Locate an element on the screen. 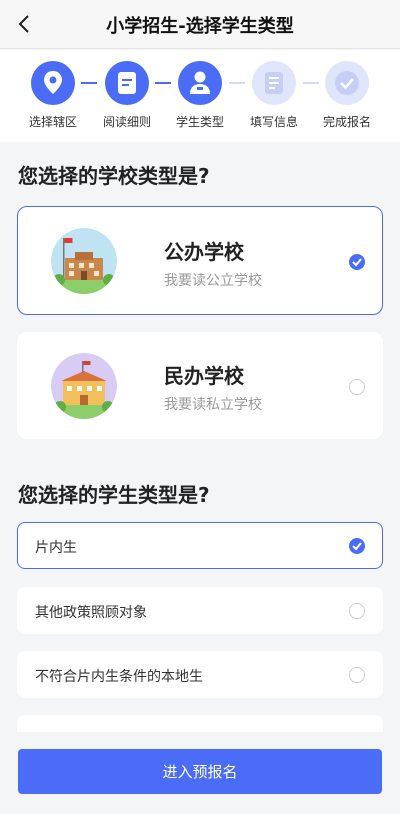 The width and height of the screenshot is (400, 814). step-fill-info: 填写信息 is located at coordinates (274, 95).